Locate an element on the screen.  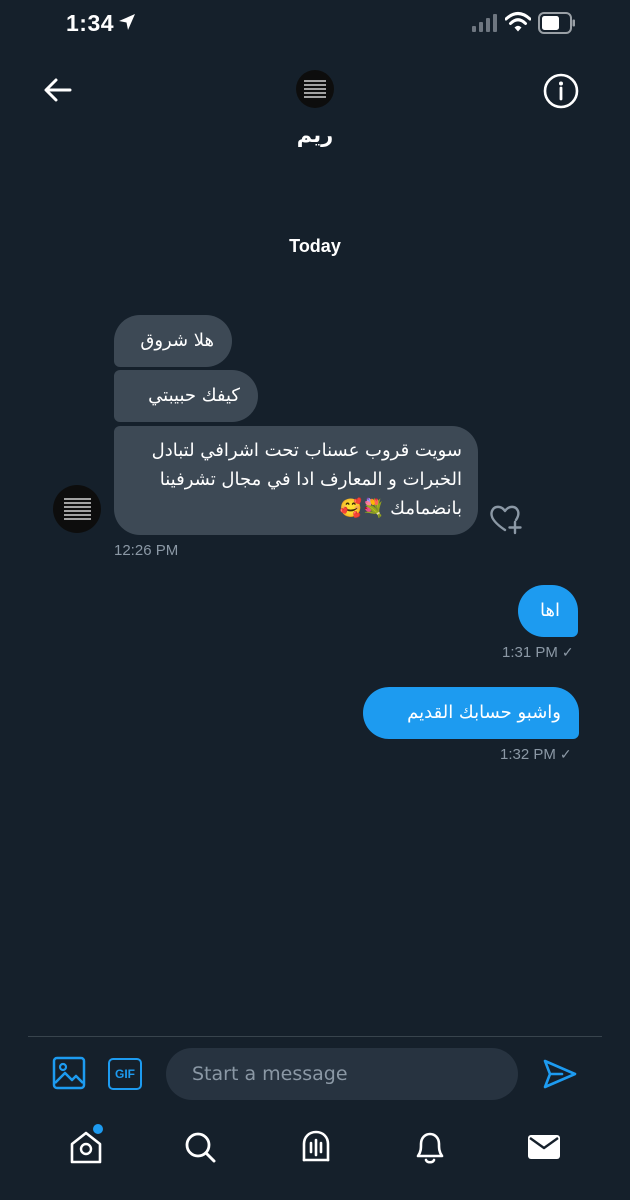
cellular-signal-icon is located at coordinates (484, 23).